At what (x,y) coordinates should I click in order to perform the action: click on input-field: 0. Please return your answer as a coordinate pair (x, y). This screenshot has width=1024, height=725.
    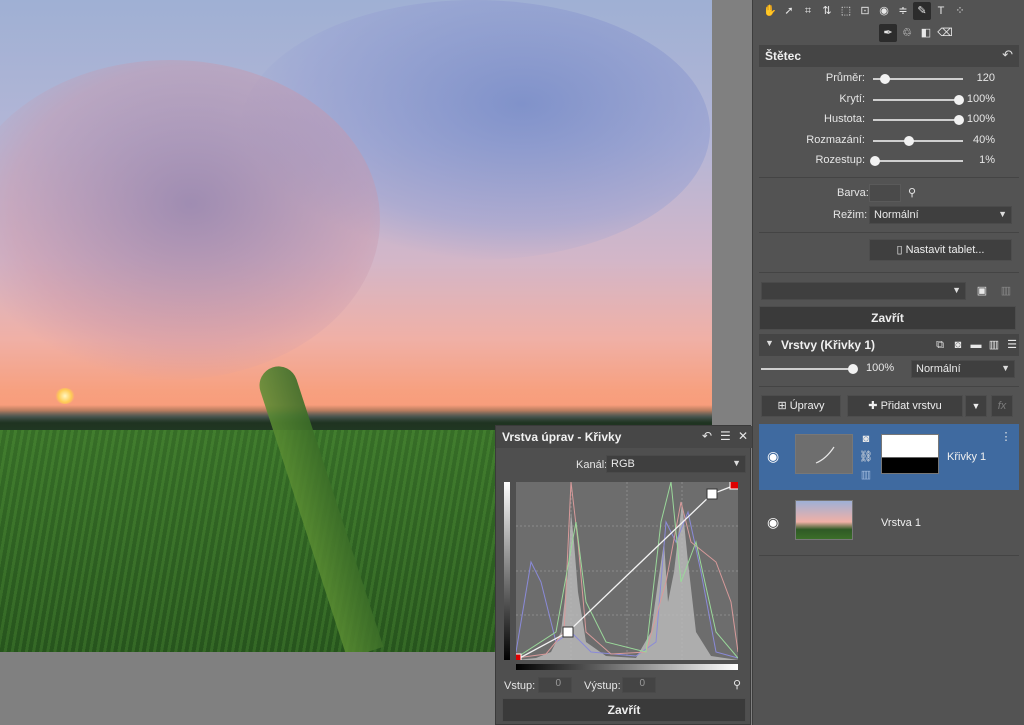
    Looking at the image, I should click on (555, 685).